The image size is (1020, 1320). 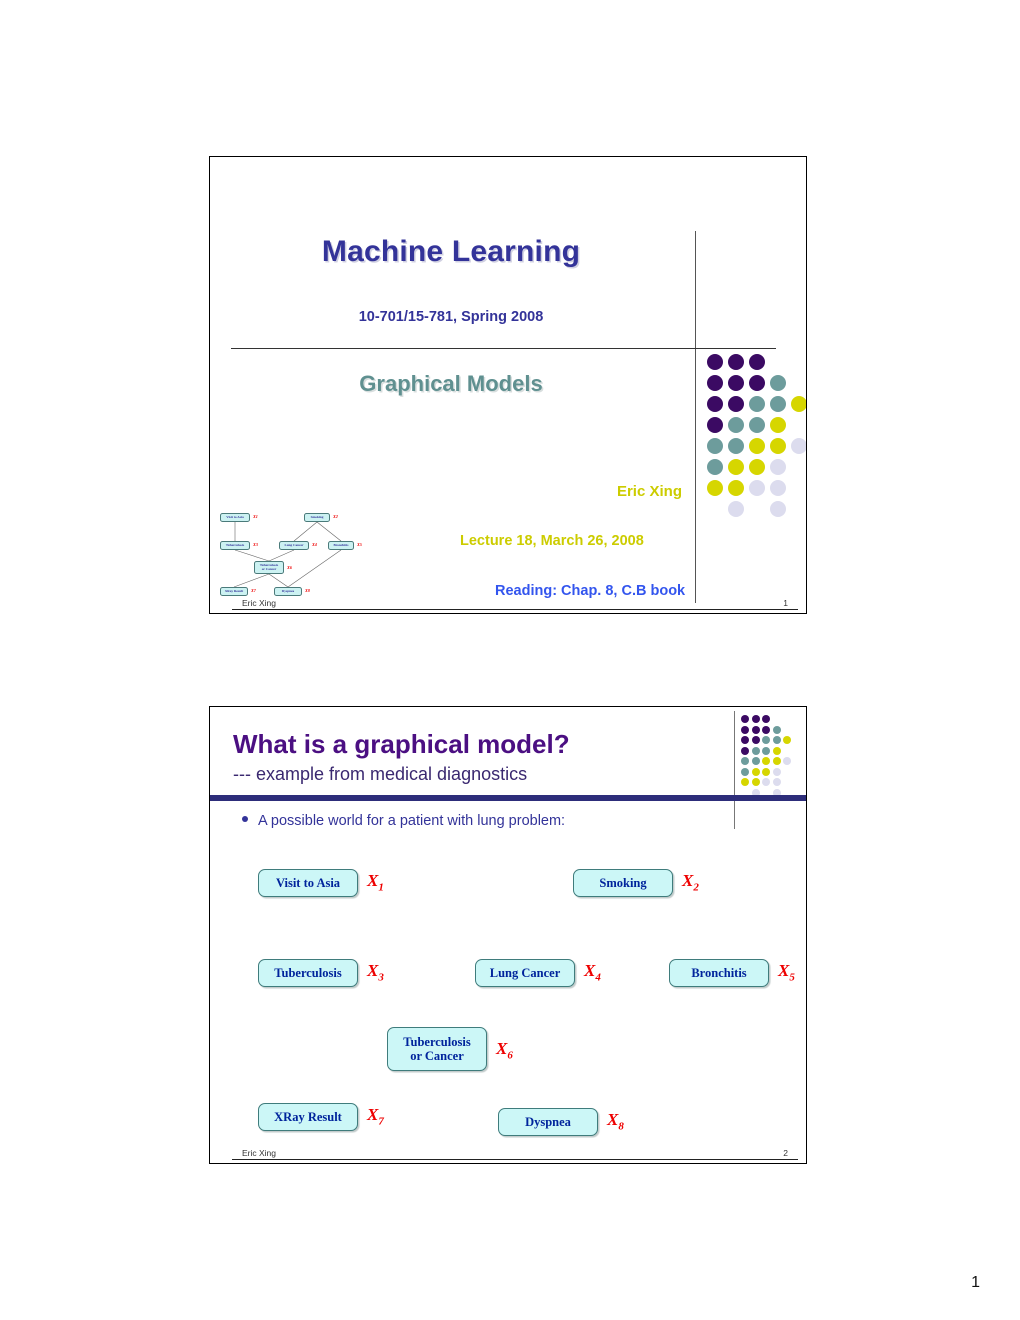 What do you see at coordinates (451, 317) in the screenshot?
I see `slide1-course-code: 10-701/15-781, Spring 2008` at bounding box center [451, 317].